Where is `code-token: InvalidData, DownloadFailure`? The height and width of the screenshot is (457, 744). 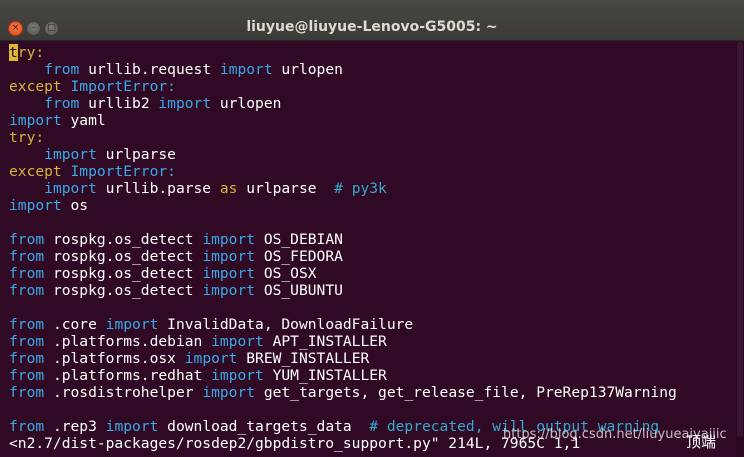 code-token: InvalidData, DownloadFailure is located at coordinates (286, 324).